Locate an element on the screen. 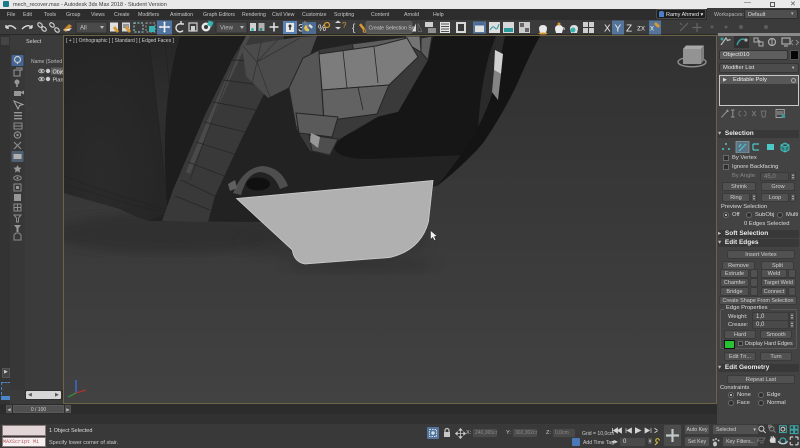  svg-text: Plan is located at coordinates (58, 81).